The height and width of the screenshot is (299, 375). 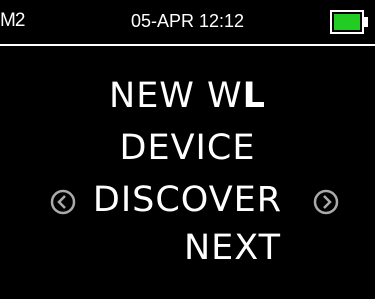 I want to click on title-line1-suffix: L, so click(x=254, y=96).